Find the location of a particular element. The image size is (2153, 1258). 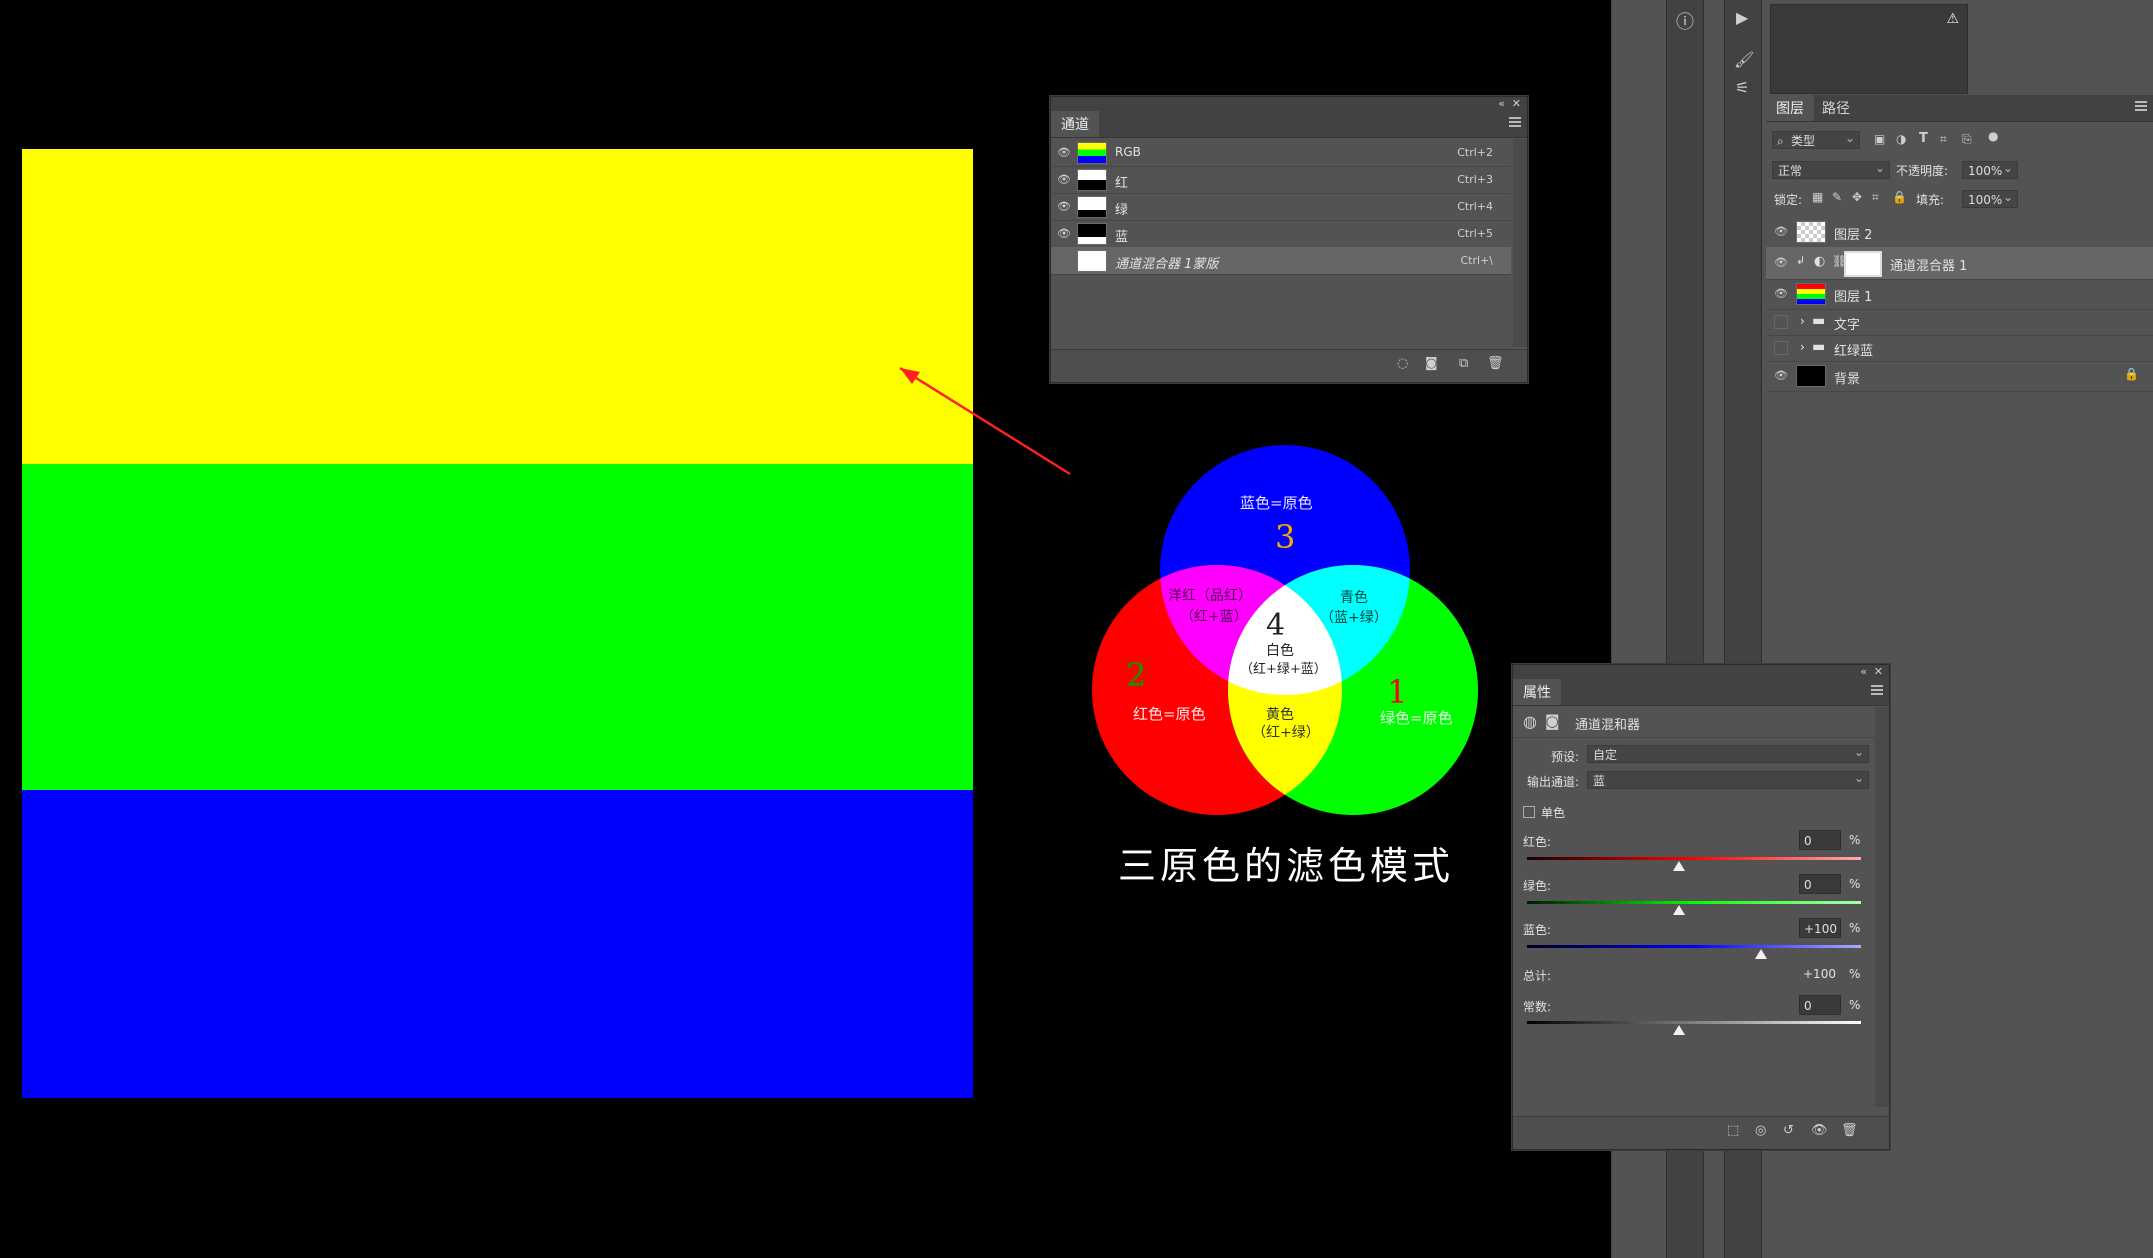

blue-value-field: +100 is located at coordinates (1820, 928).